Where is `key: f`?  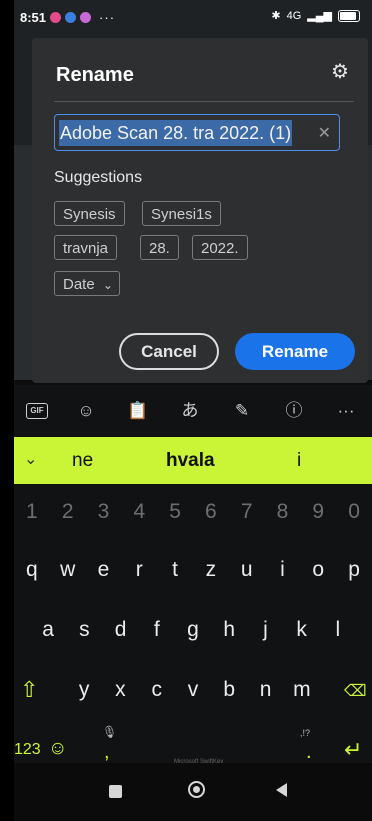 key: f is located at coordinates (157, 630).